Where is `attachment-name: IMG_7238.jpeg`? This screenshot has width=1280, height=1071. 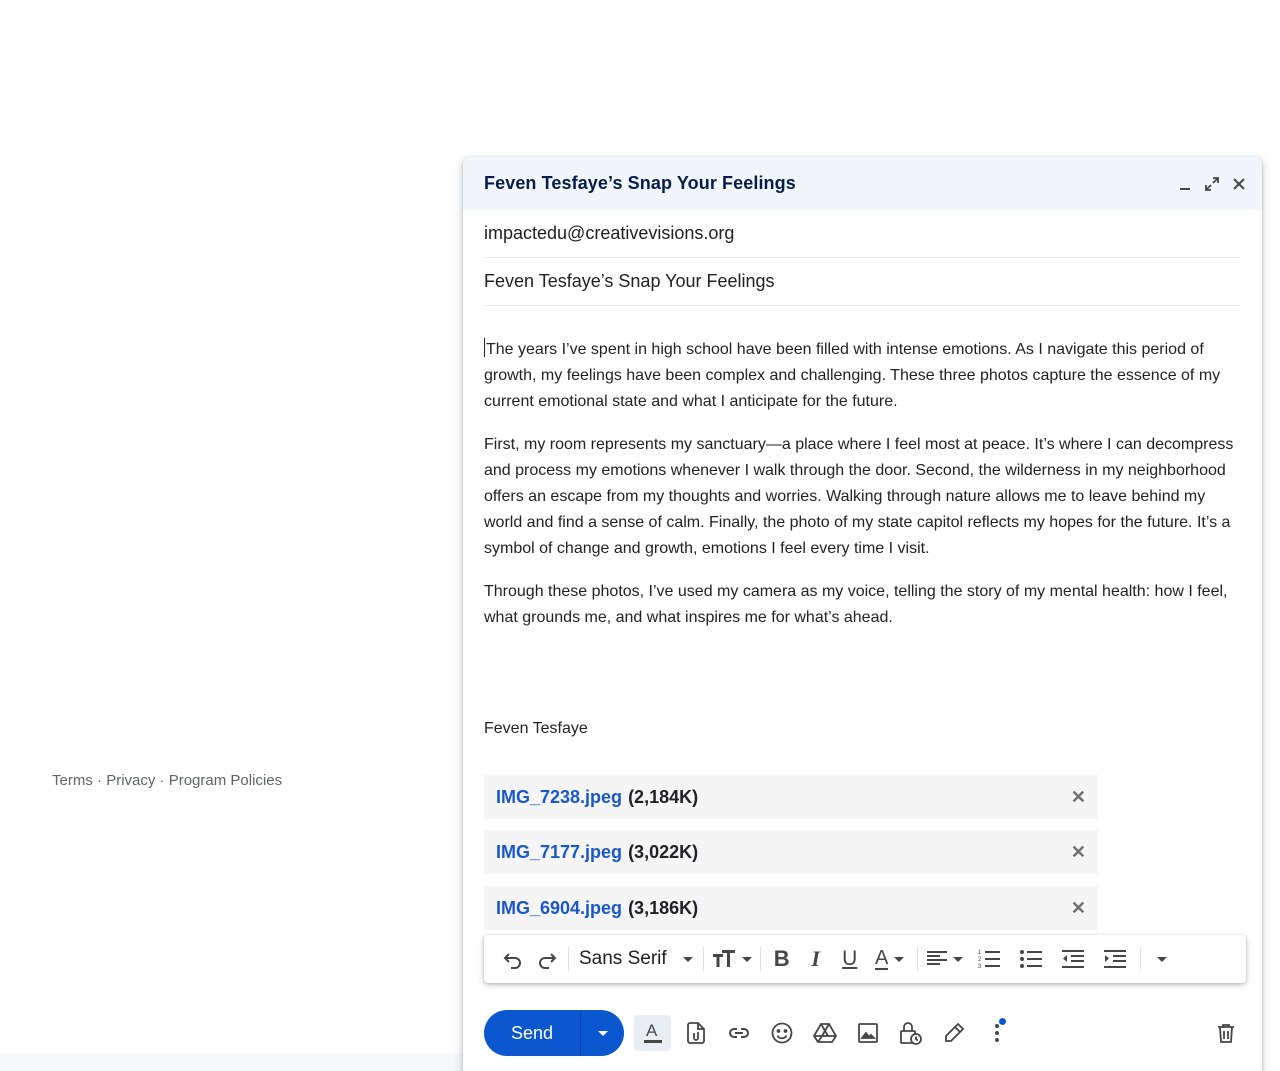 attachment-name: IMG_7238.jpeg is located at coordinates (559, 797).